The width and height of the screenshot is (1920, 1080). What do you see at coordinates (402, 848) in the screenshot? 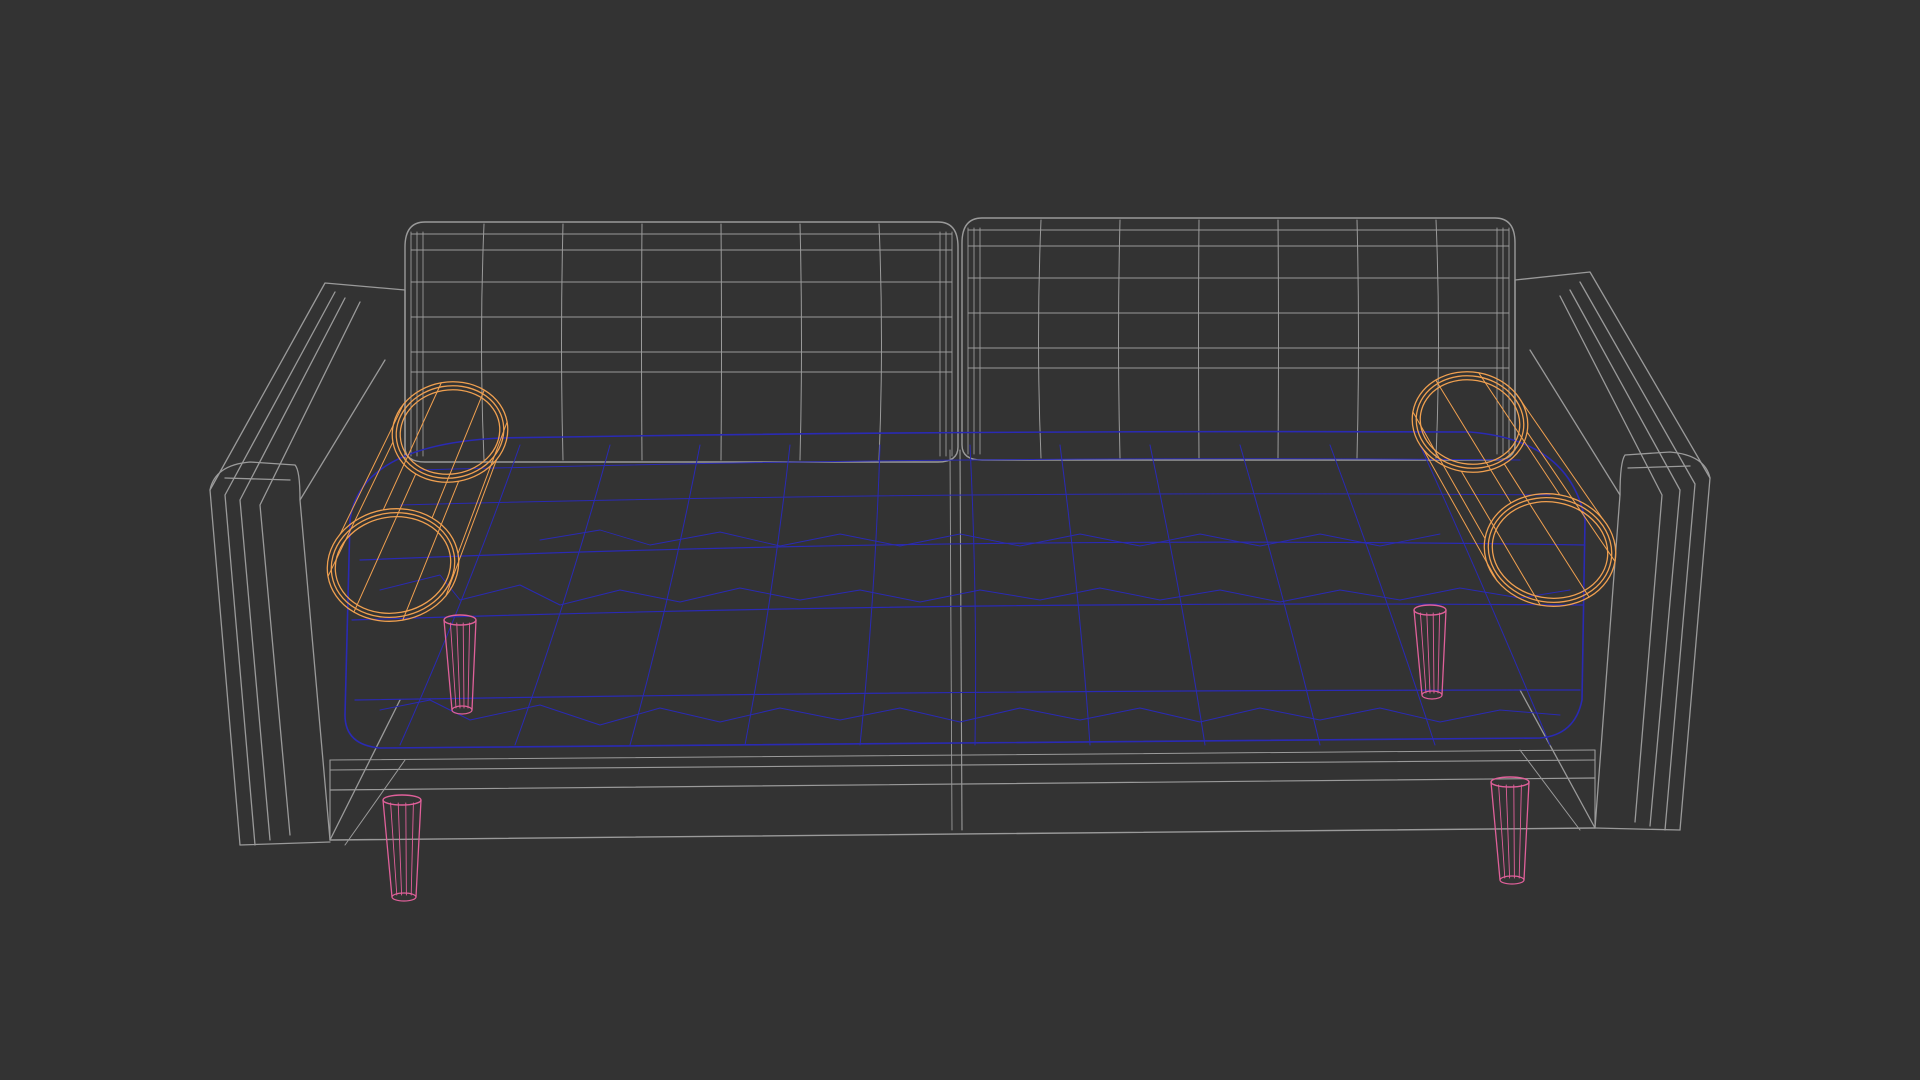
I see `leg-front-left` at bounding box center [402, 848].